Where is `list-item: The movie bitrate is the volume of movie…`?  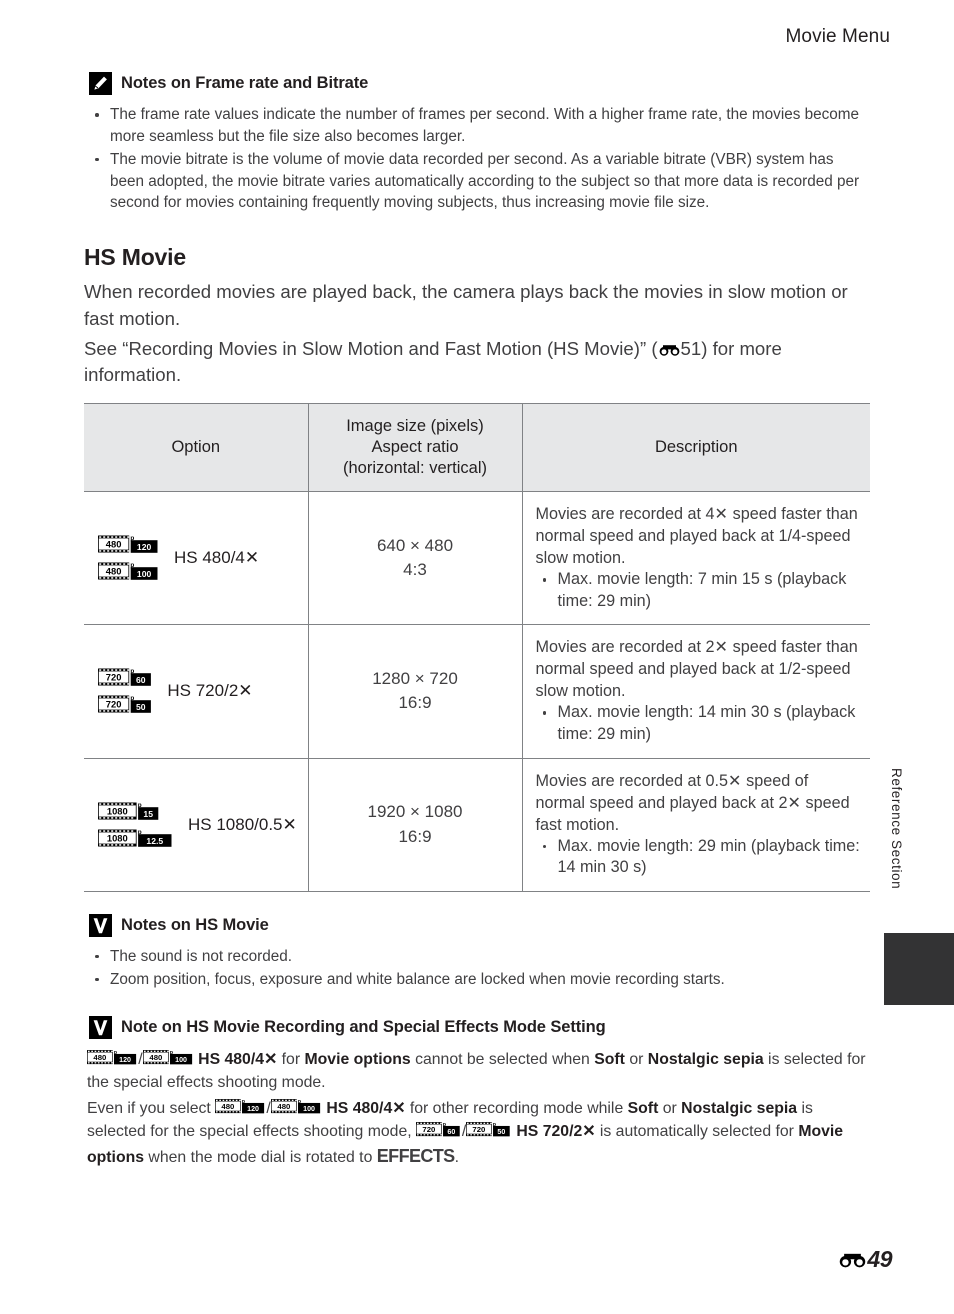
list-item: The movie bitrate is the volume of movie… is located at coordinates (477, 182).